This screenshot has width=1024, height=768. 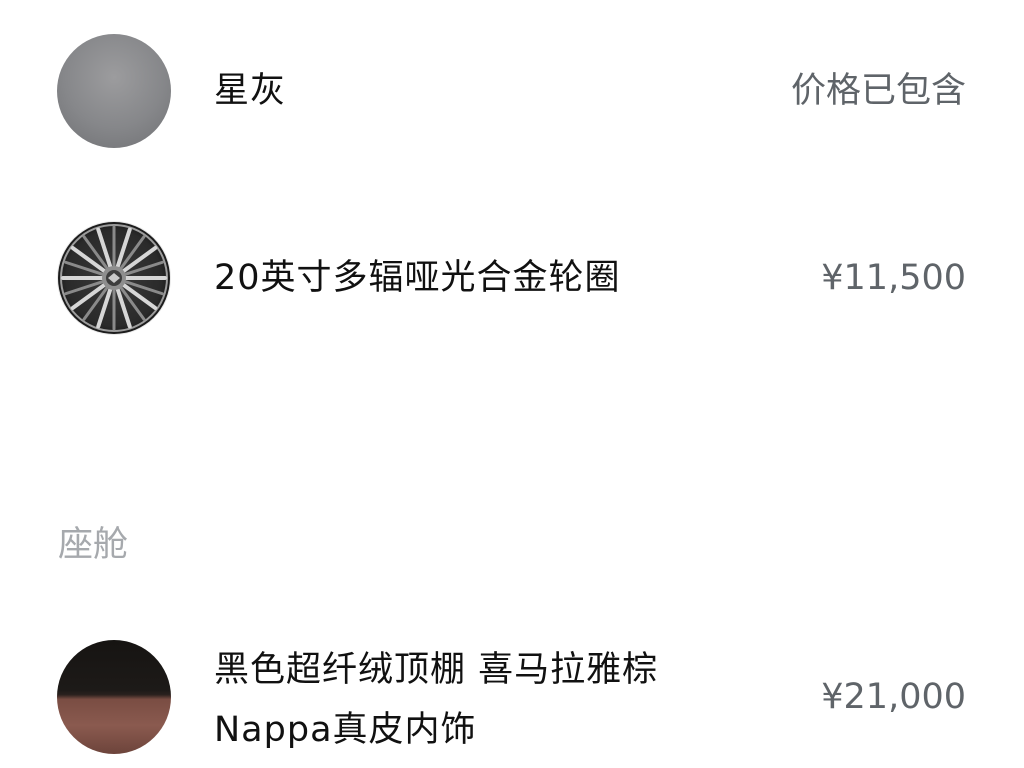 What do you see at coordinates (512, 91) in the screenshot?
I see `option-row-exterior-color: 星灰 价格已包含` at bounding box center [512, 91].